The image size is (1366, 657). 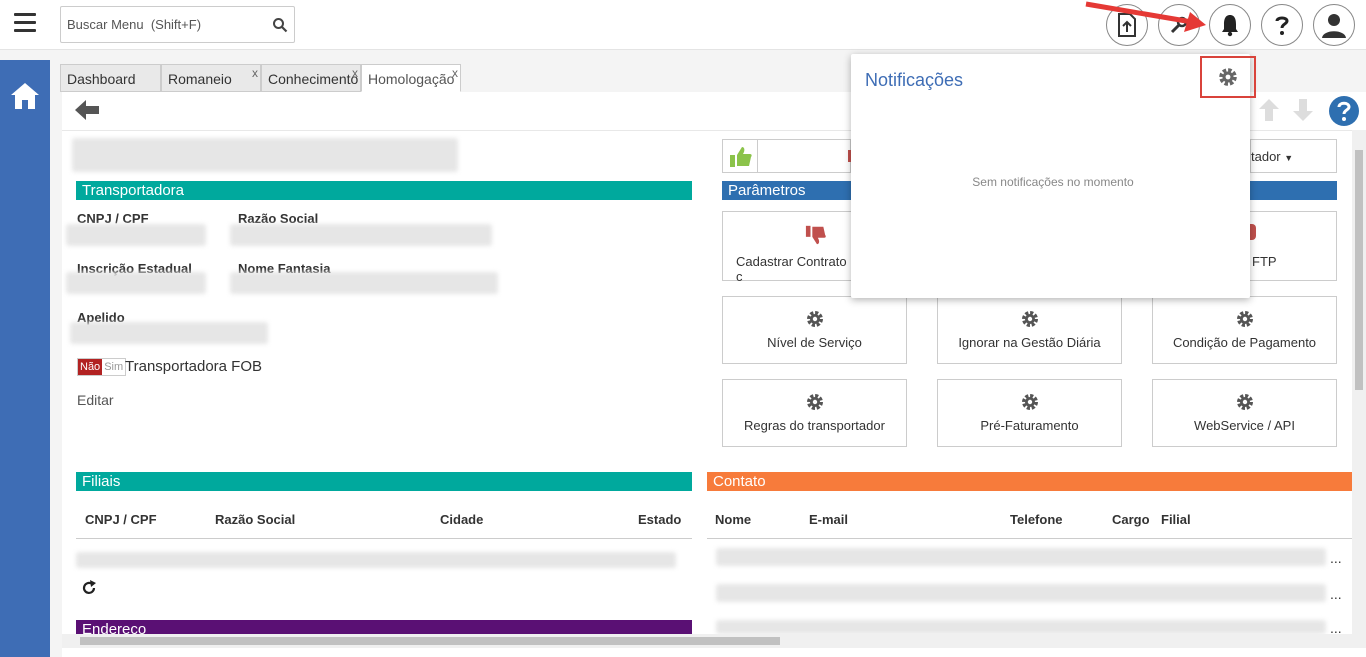 I want to click on filiais-col-cidade: Cidade, so click(x=462, y=519).